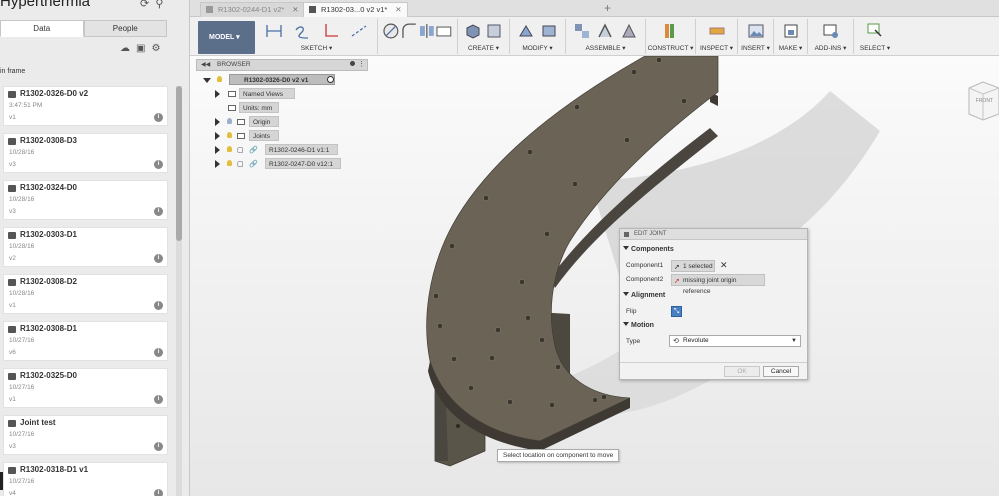 The image size is (999, 496). What do you see at coordinates (85, 294) in the screenshot?
I see `file-card: R1302-0308-D2 10/28/16 v1 i` at bounding box center [85, 294].